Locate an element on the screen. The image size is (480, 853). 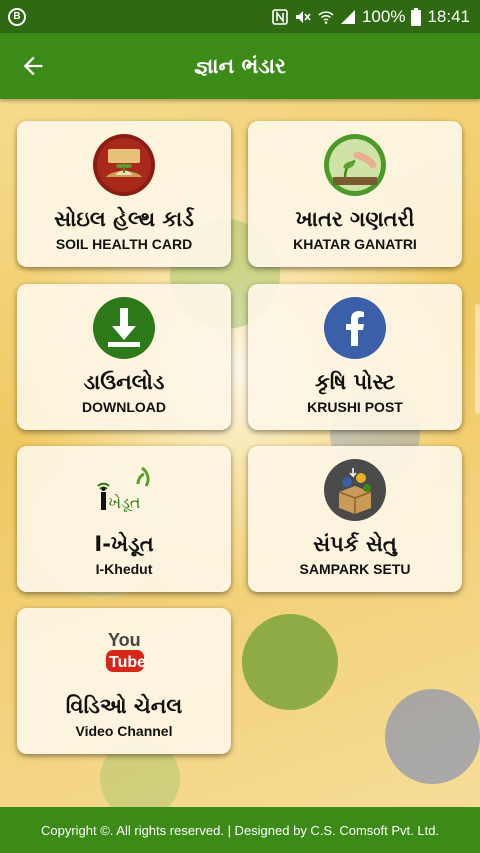
card-title-gu: સોઇલ હેલ્થ કાર્ડ is located at coordinates (124, 219).